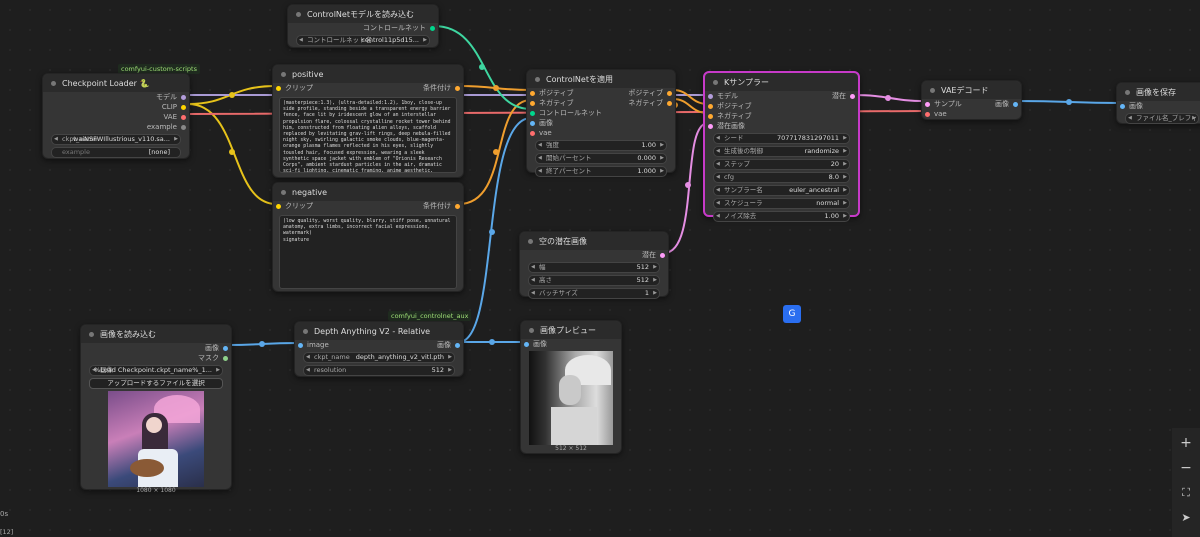 Image resolution: width=1200 pixels, height=537 pixels. Describe the element at coordinates (379, 331) in the screenshot. I see `node-title: Depth Anything V2 - Relative` at that location.